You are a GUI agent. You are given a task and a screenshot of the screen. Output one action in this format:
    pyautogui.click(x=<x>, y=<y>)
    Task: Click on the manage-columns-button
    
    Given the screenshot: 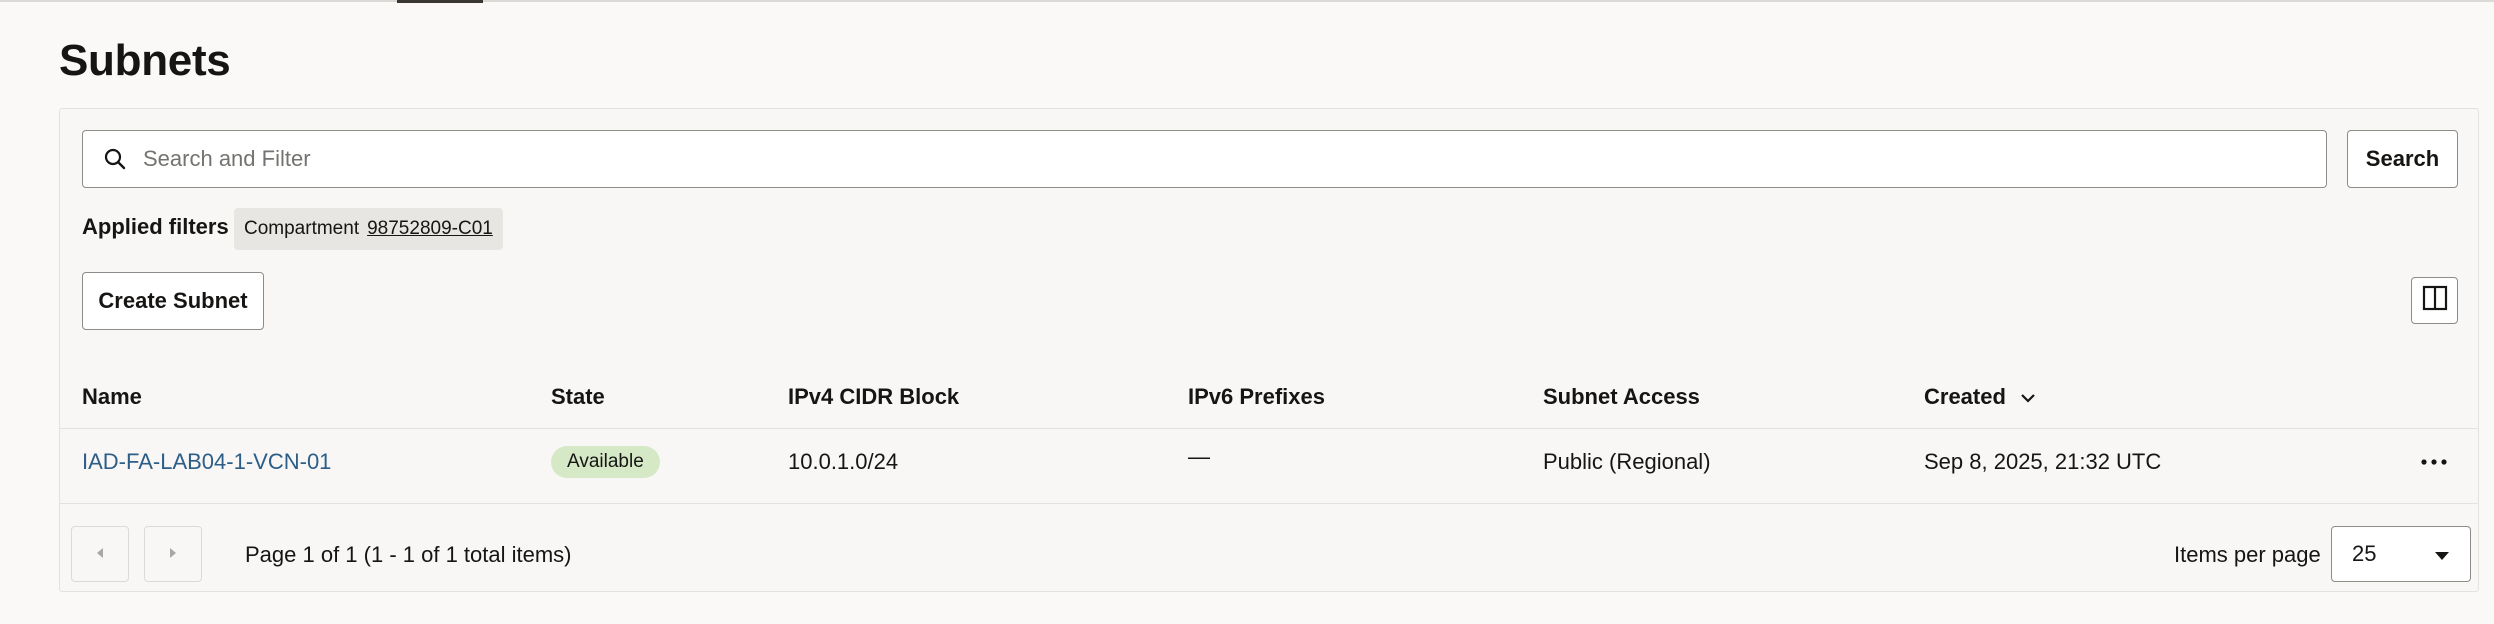 What is the action you would take?
    pyautogui.click(x=2434, y=300)
    